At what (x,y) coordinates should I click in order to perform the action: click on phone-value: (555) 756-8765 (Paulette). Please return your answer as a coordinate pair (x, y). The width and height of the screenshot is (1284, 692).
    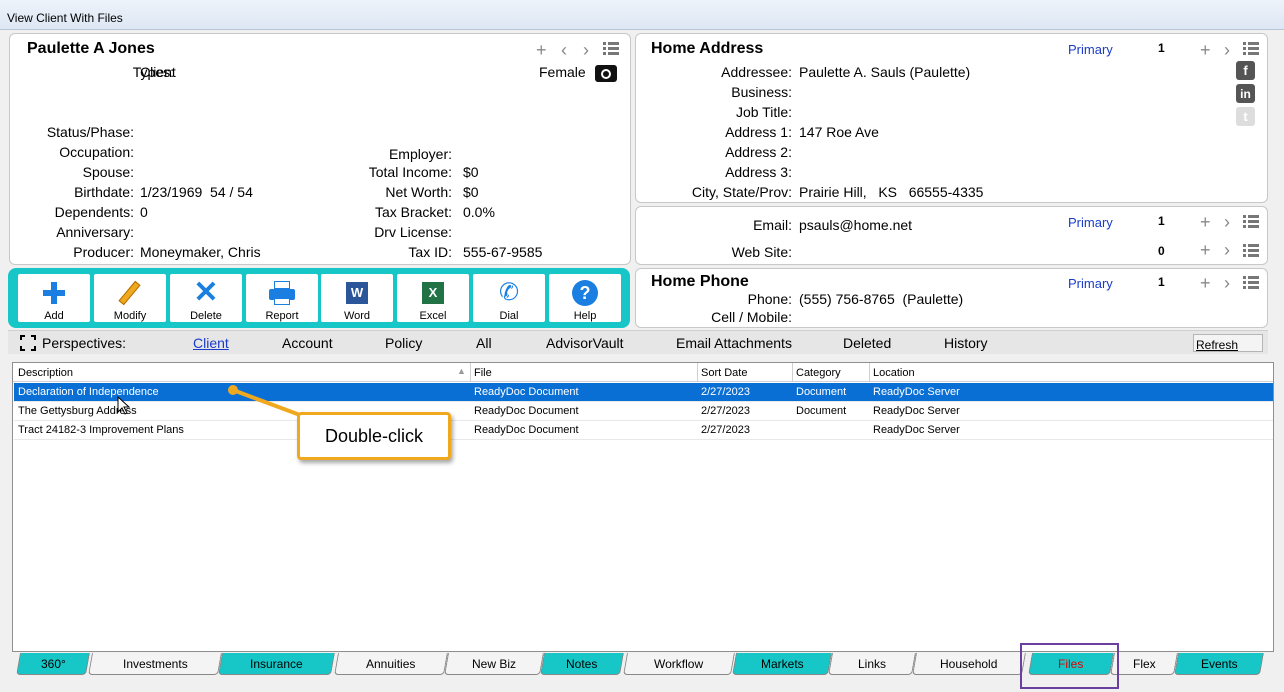
    Looking at the image, I should click on (881, 299).